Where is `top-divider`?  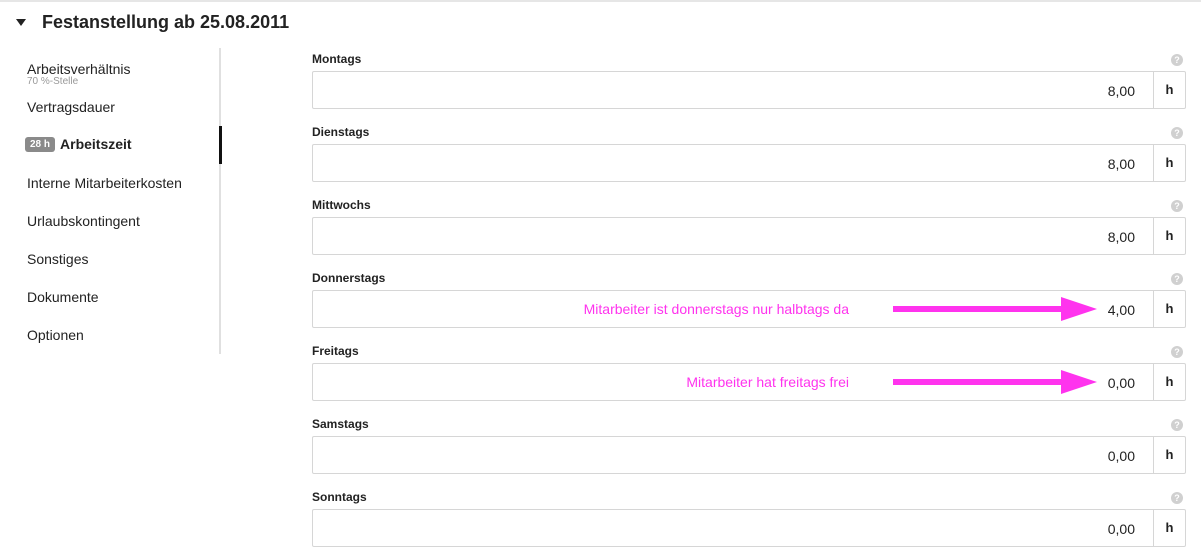
top-divider is located at coordinates (600, 1).